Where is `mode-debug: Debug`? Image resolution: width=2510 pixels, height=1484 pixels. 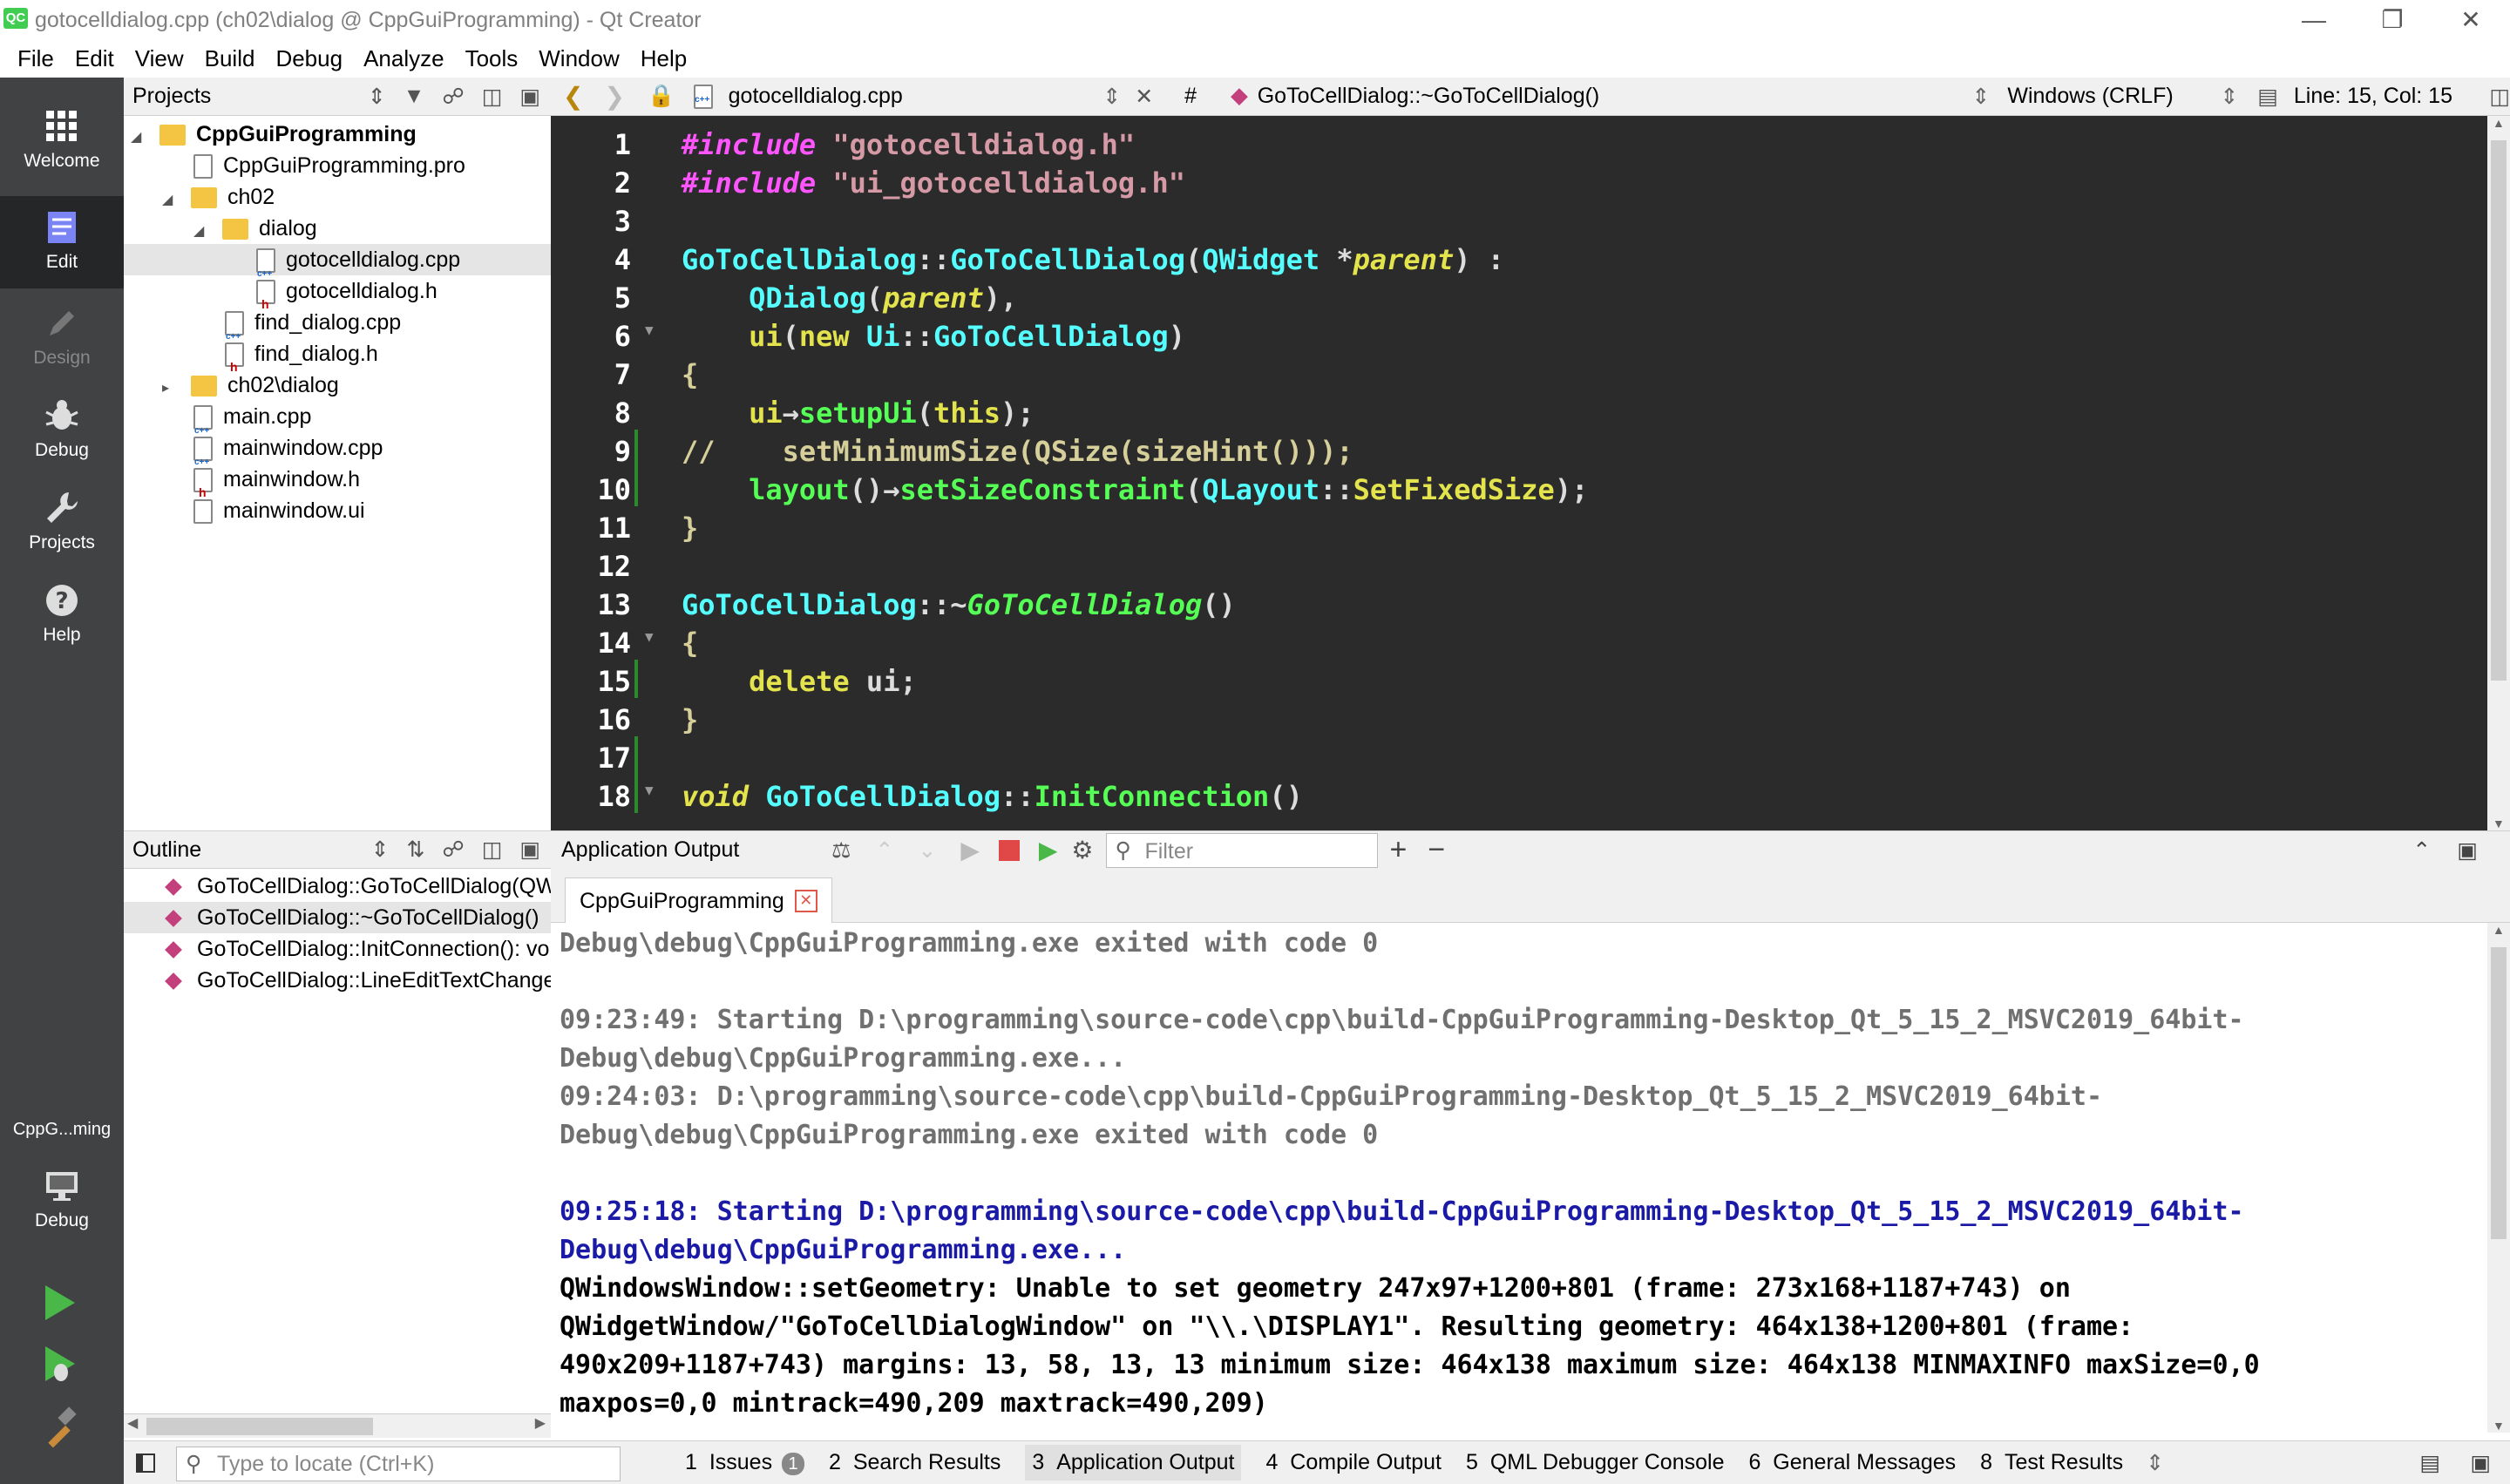
mode-debug: Debug is located at coordinates (62, 430).